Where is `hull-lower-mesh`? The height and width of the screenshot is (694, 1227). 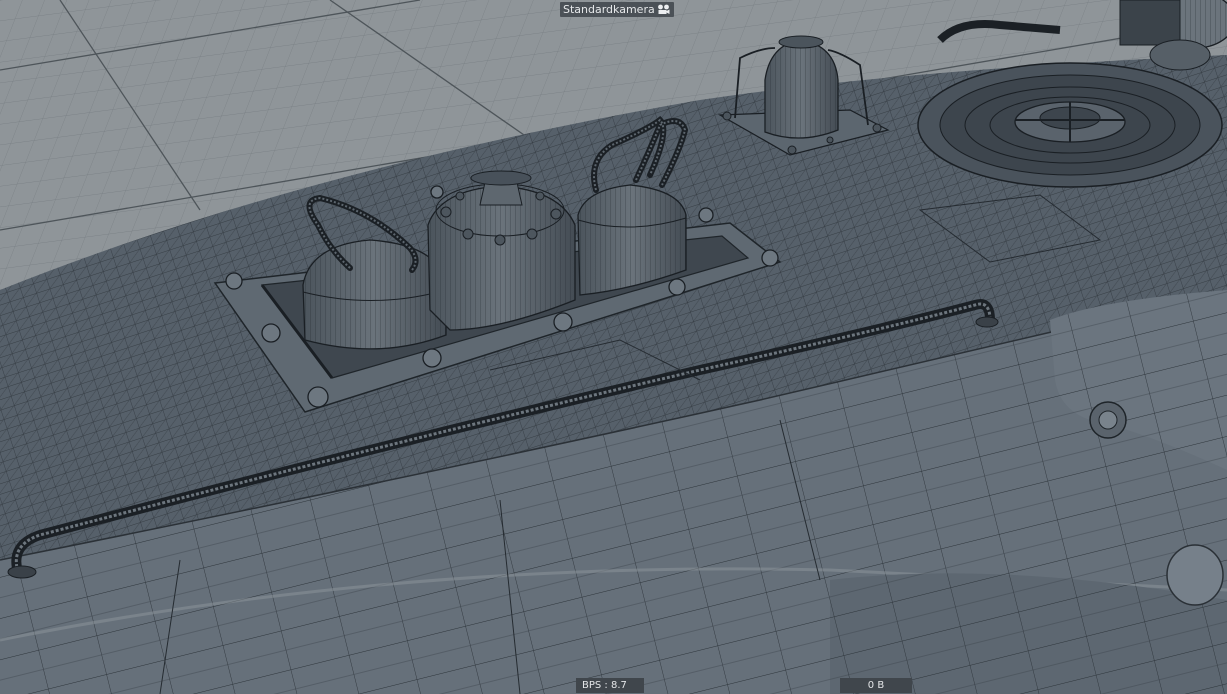
hull-lower-mesh is located at coordinates (1028, 633).